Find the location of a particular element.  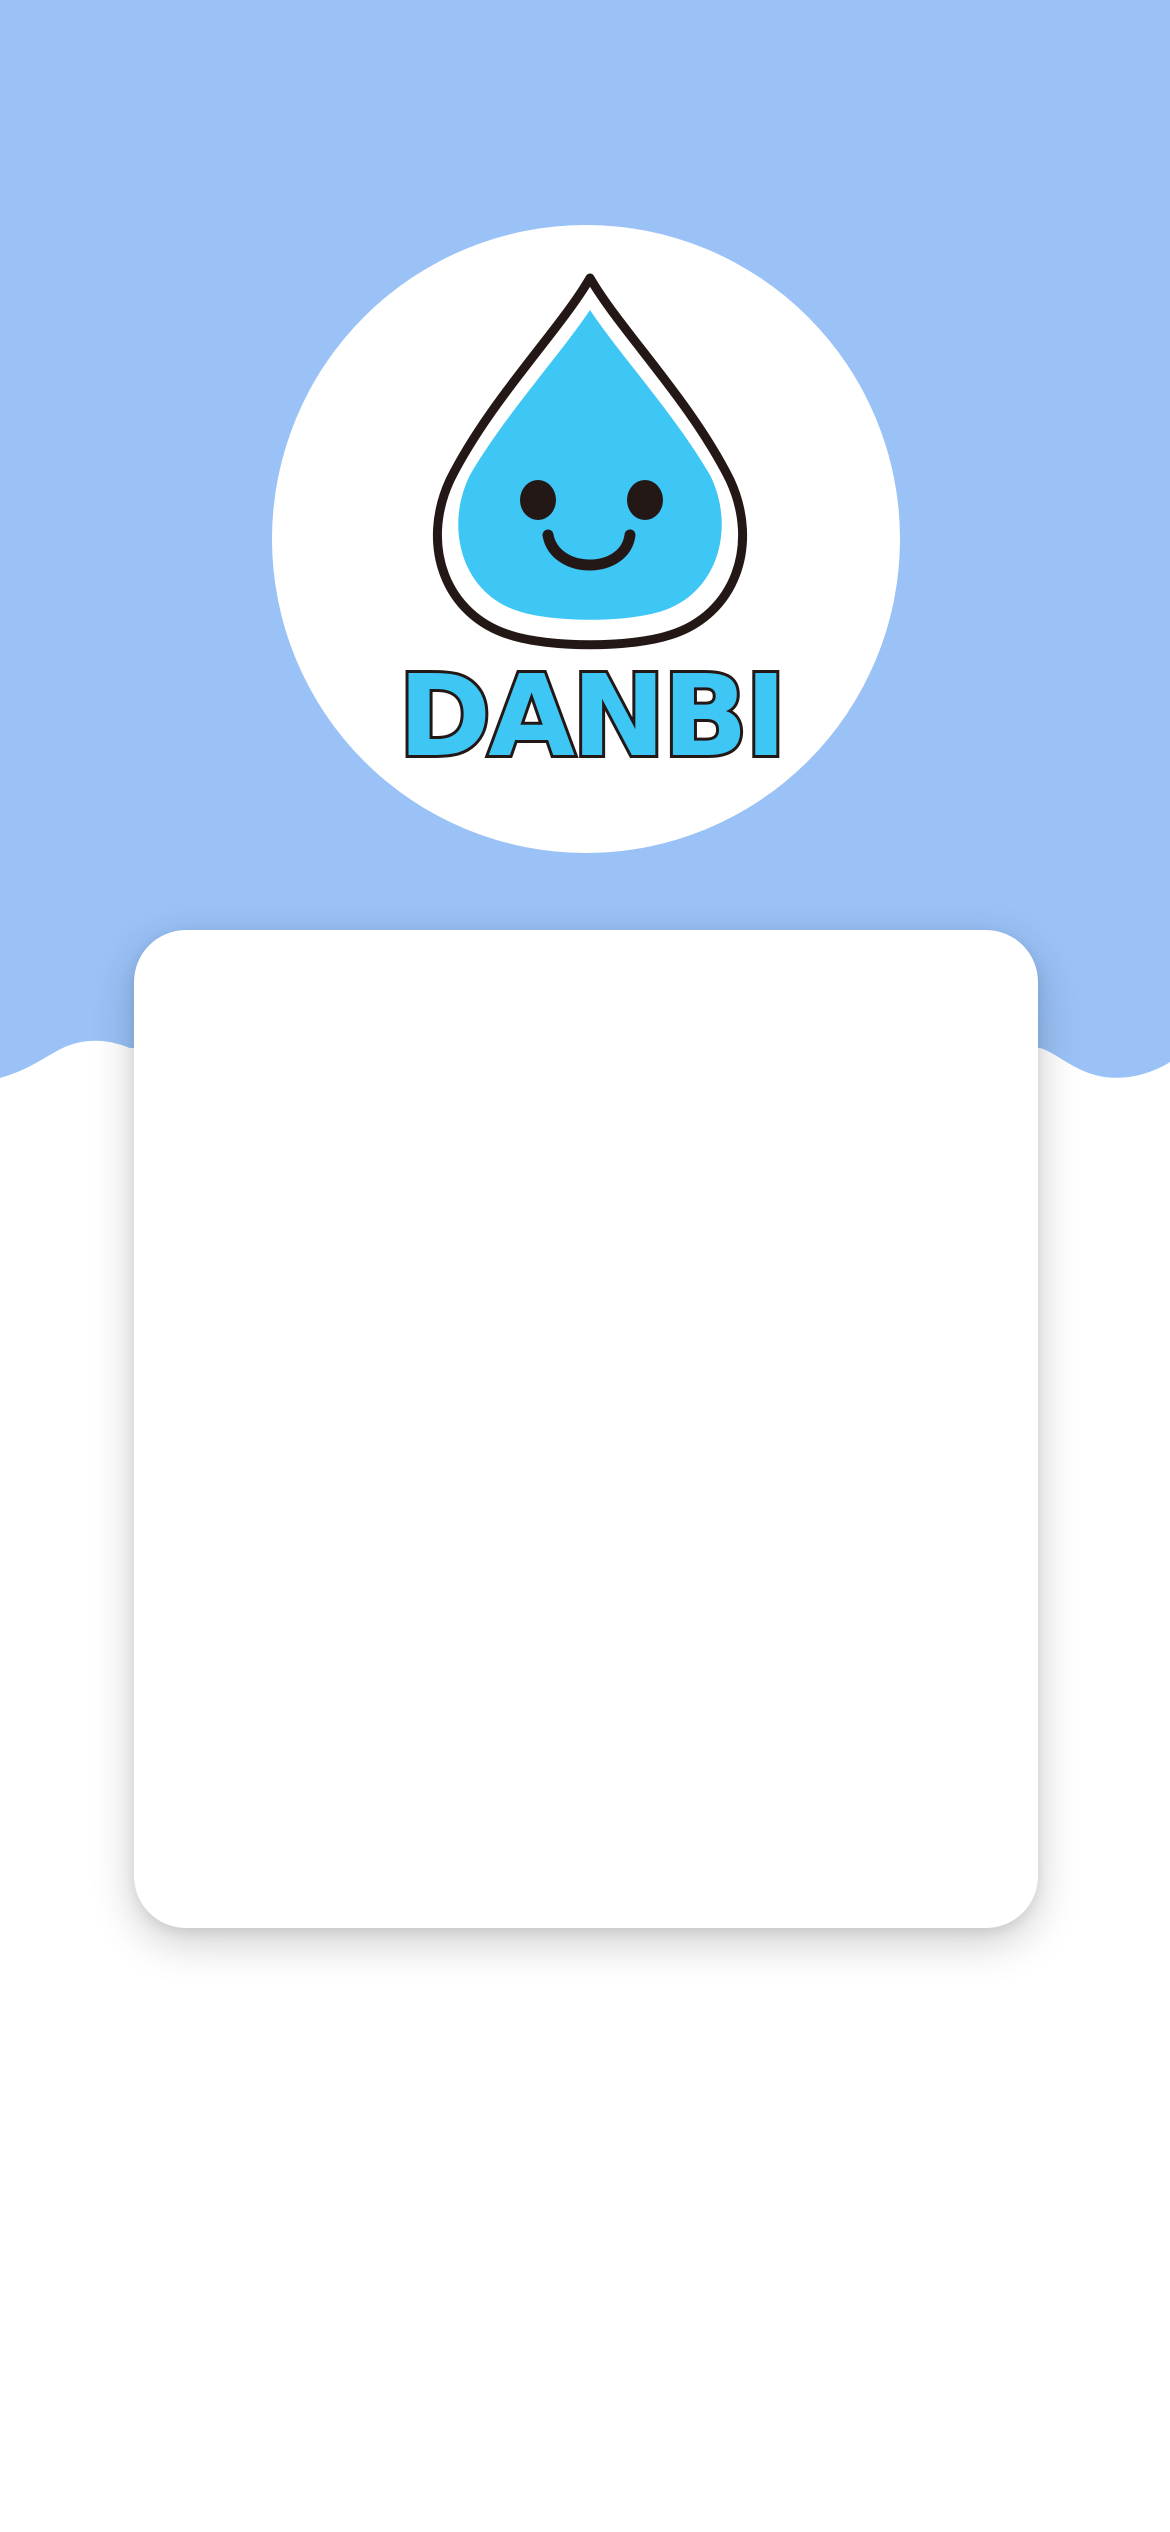

water-drop-smiley-icon is located at coordinates (590, 461).